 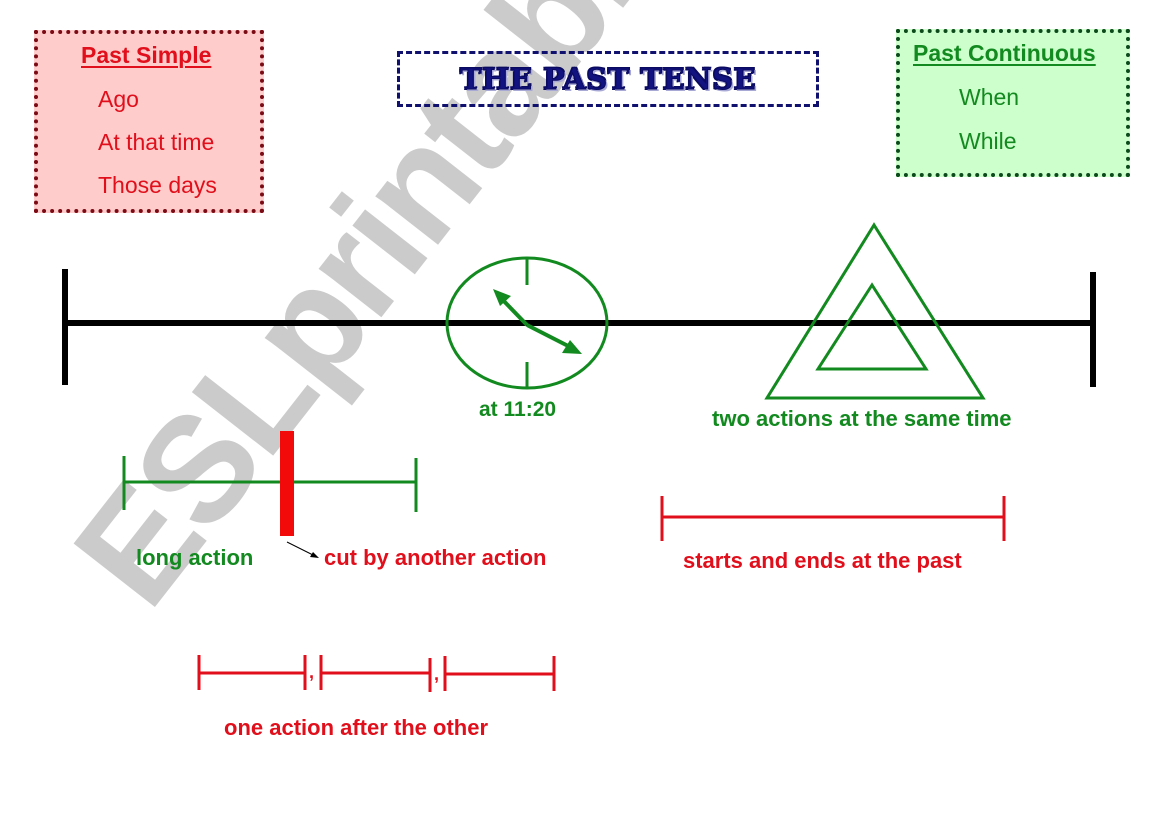 I want to click on clock-label: at 11:20, so click(x=518, y=409).